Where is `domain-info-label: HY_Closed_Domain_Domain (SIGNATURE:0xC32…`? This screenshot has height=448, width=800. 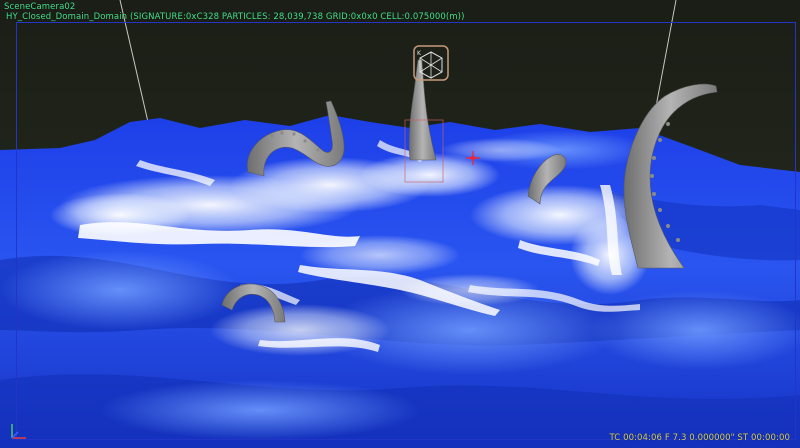
domain-info-label: HY_Closed_Domain_Domain (SIGNATURE:0xC32… is located at coordinates (235, 17).